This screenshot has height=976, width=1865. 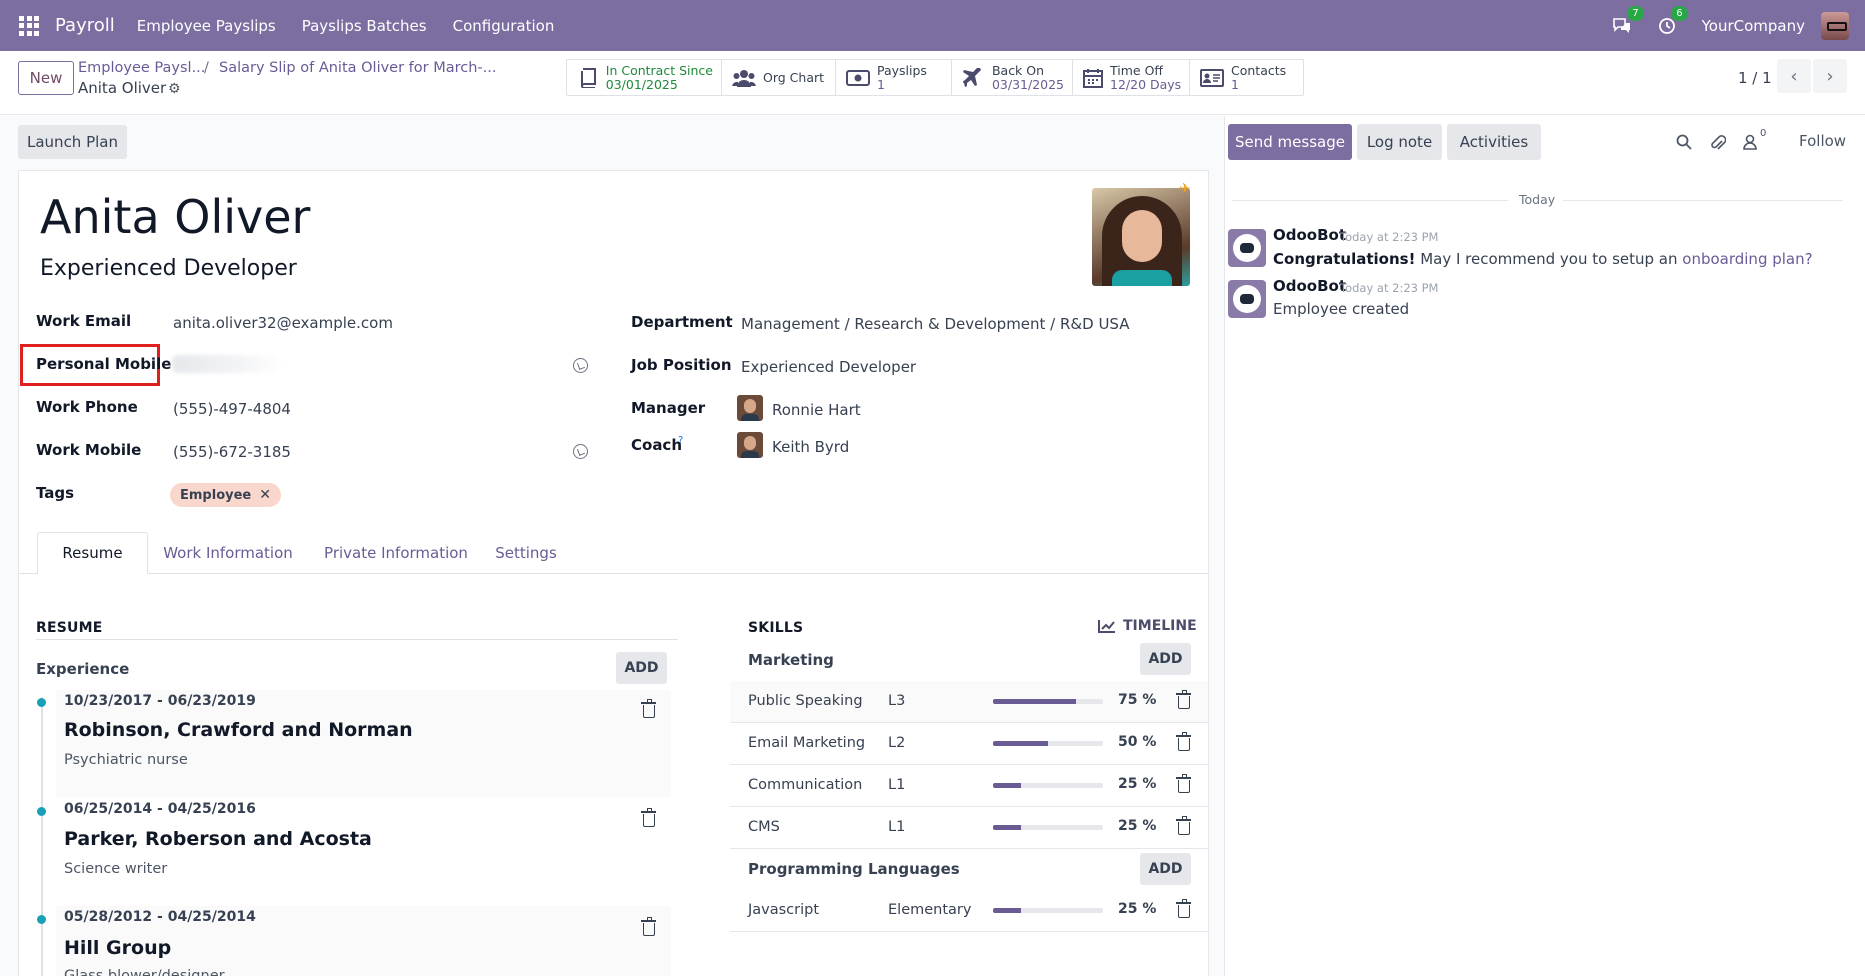 I want to click on book-icon, so click(x=588, y=78).